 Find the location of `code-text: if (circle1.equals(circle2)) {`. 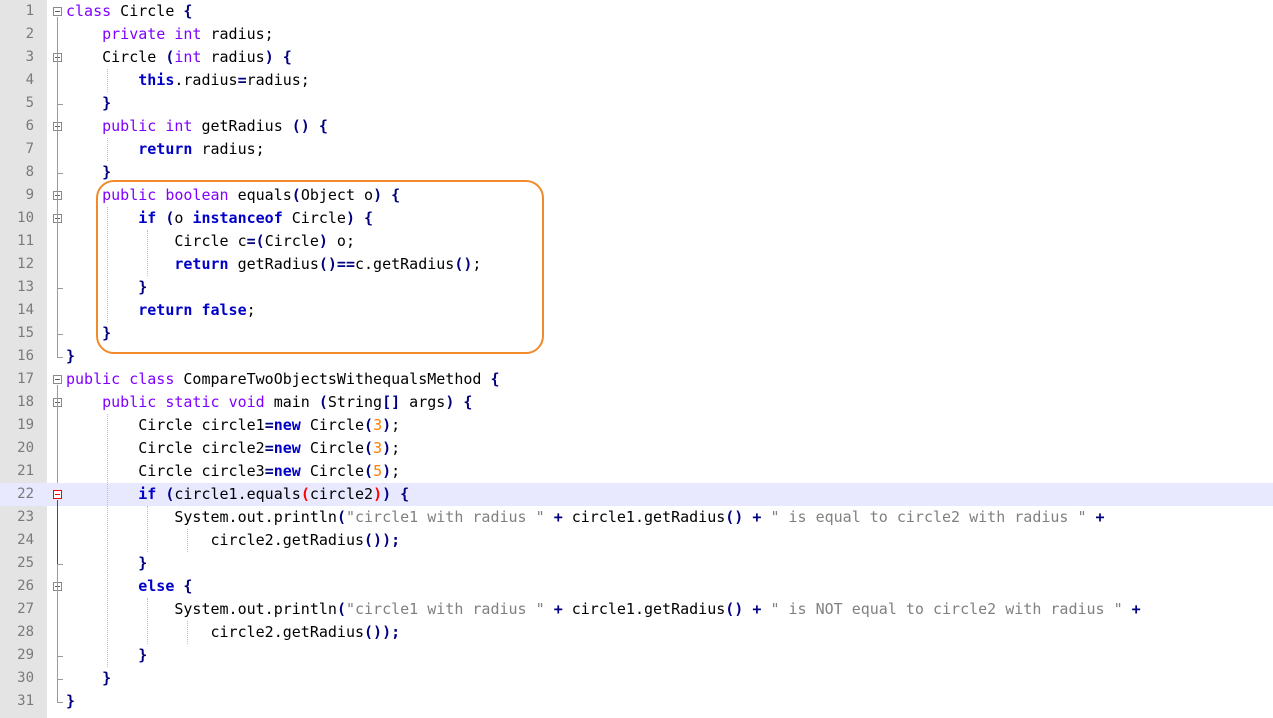

code-text: if (circle1.equals(circle2)) { is located at coordinates (237, 494).